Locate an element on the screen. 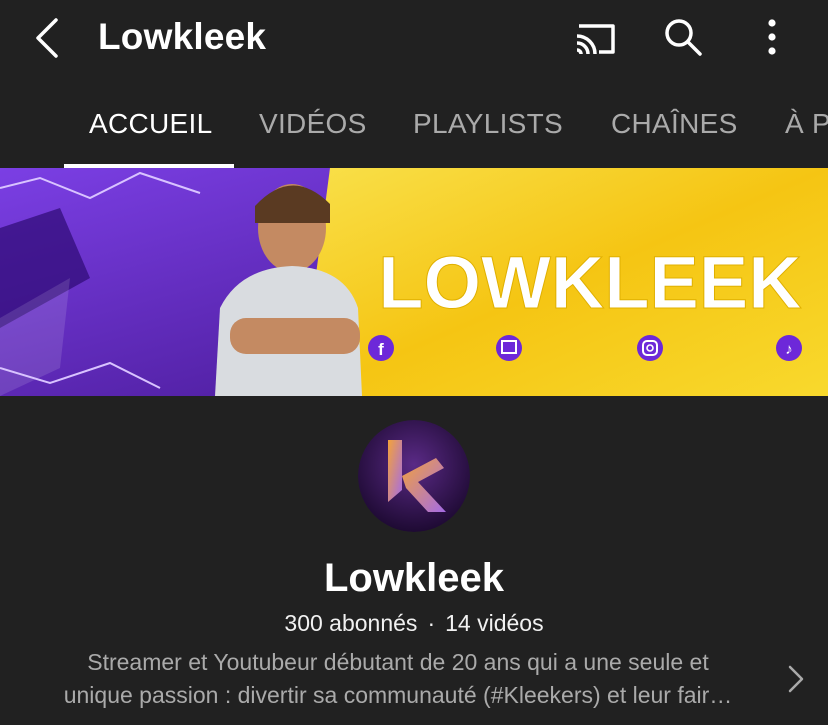  tab-accueil: ACCUEIL is located at coordinates (150, 124).